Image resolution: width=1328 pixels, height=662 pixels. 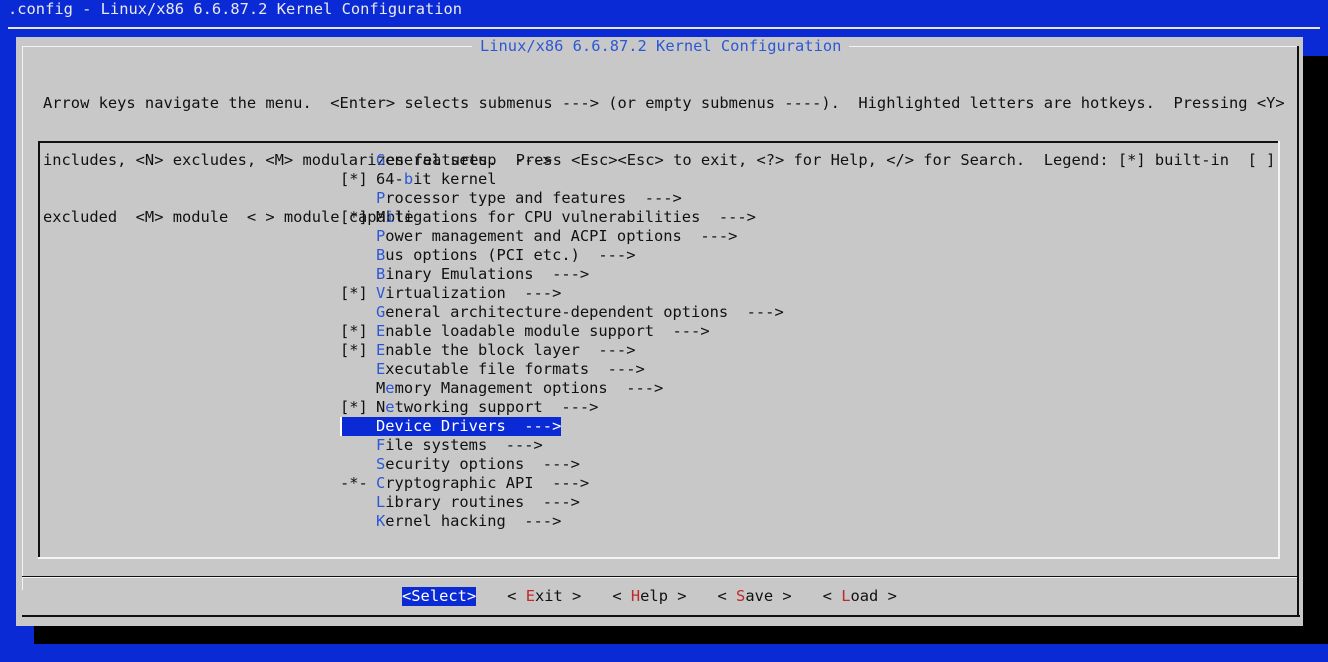 I want to click on menu-item: Kernel hacking --->, so click(x=562, y=521).